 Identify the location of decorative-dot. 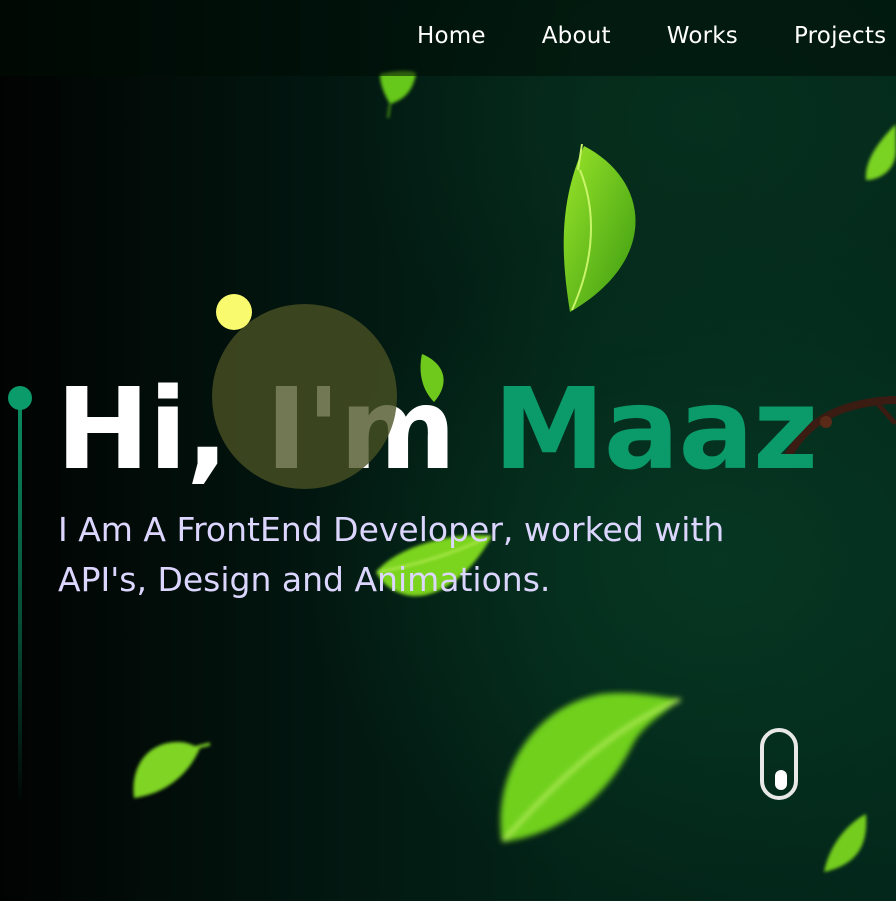
(234, 312).